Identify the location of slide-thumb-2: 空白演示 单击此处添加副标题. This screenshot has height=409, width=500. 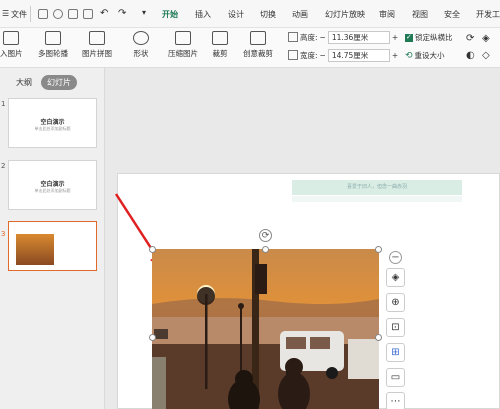
(52, 185).